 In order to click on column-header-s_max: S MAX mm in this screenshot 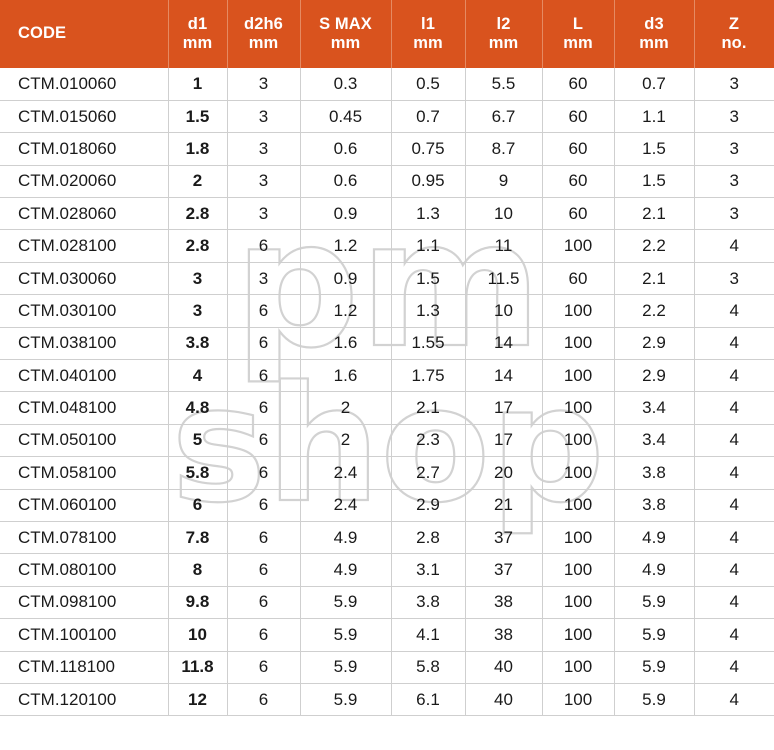, I will do `click(345, 34)`.